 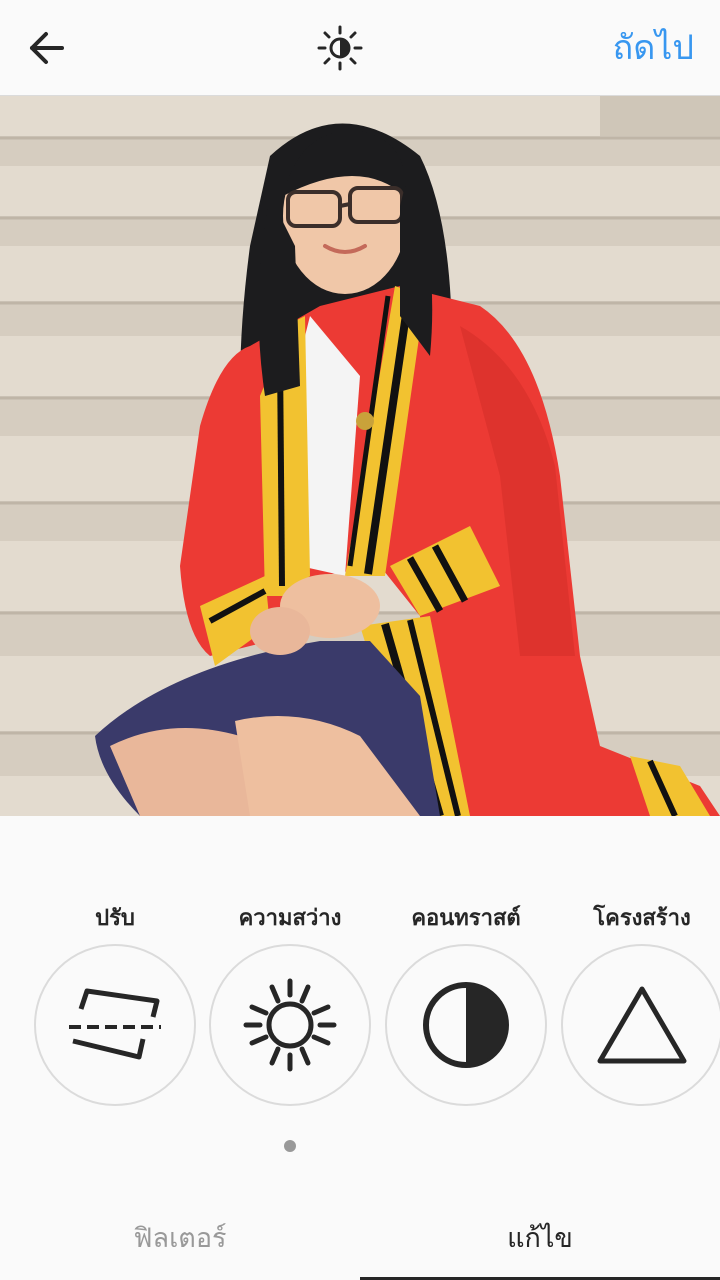 I want to click on tool-contrast: คอนทราสต์, so click(x=466, y=1004).